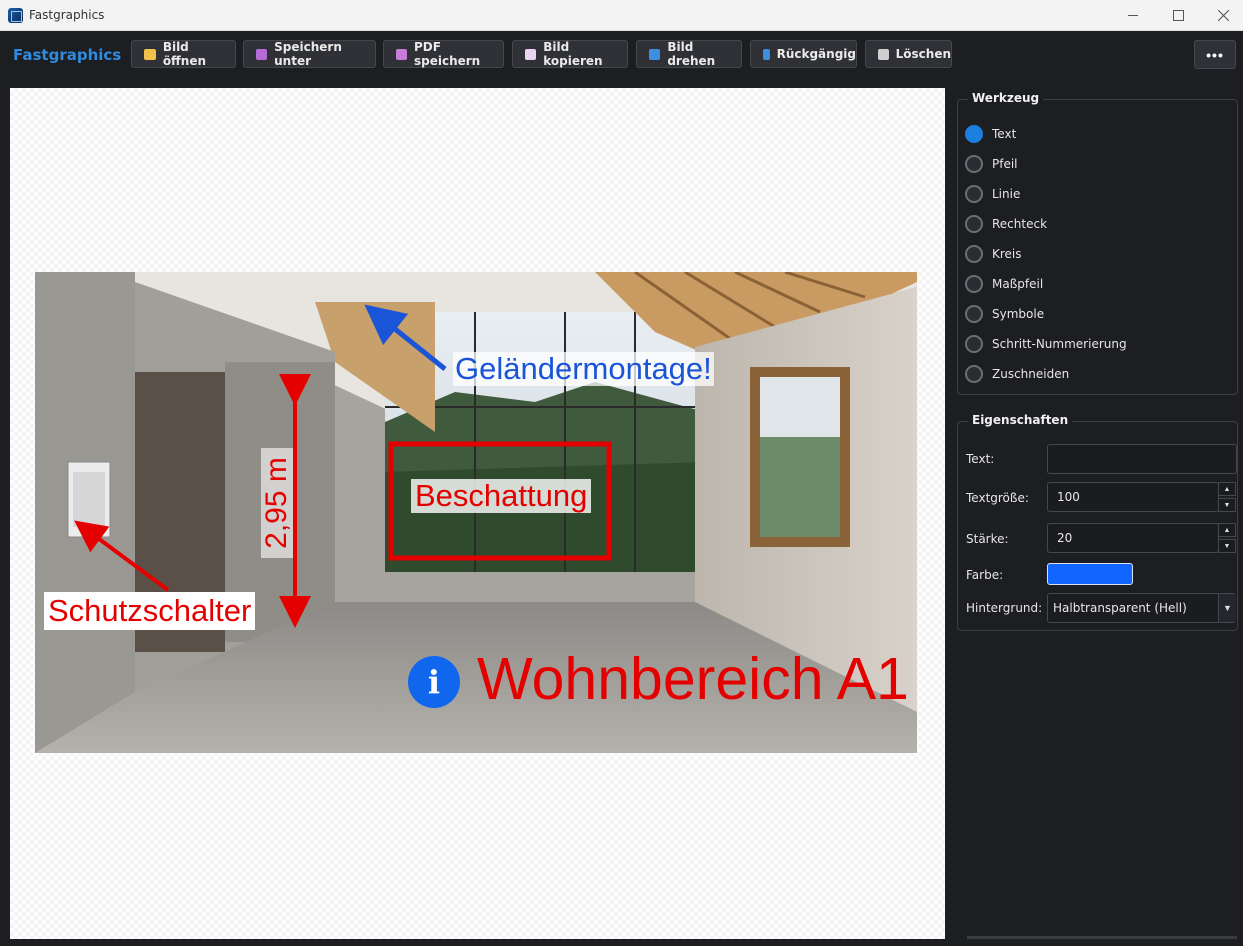  What do you see at coordinates (1004, 608) in the screenshot?
I see `background-label: Hintergrund:` at bounding box center [1004, 608].